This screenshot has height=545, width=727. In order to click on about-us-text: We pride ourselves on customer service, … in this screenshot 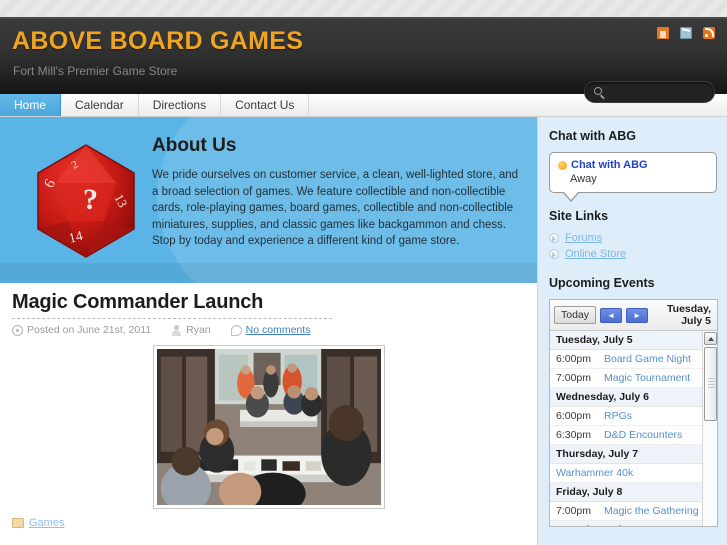, I will do `click(335, 208)`.